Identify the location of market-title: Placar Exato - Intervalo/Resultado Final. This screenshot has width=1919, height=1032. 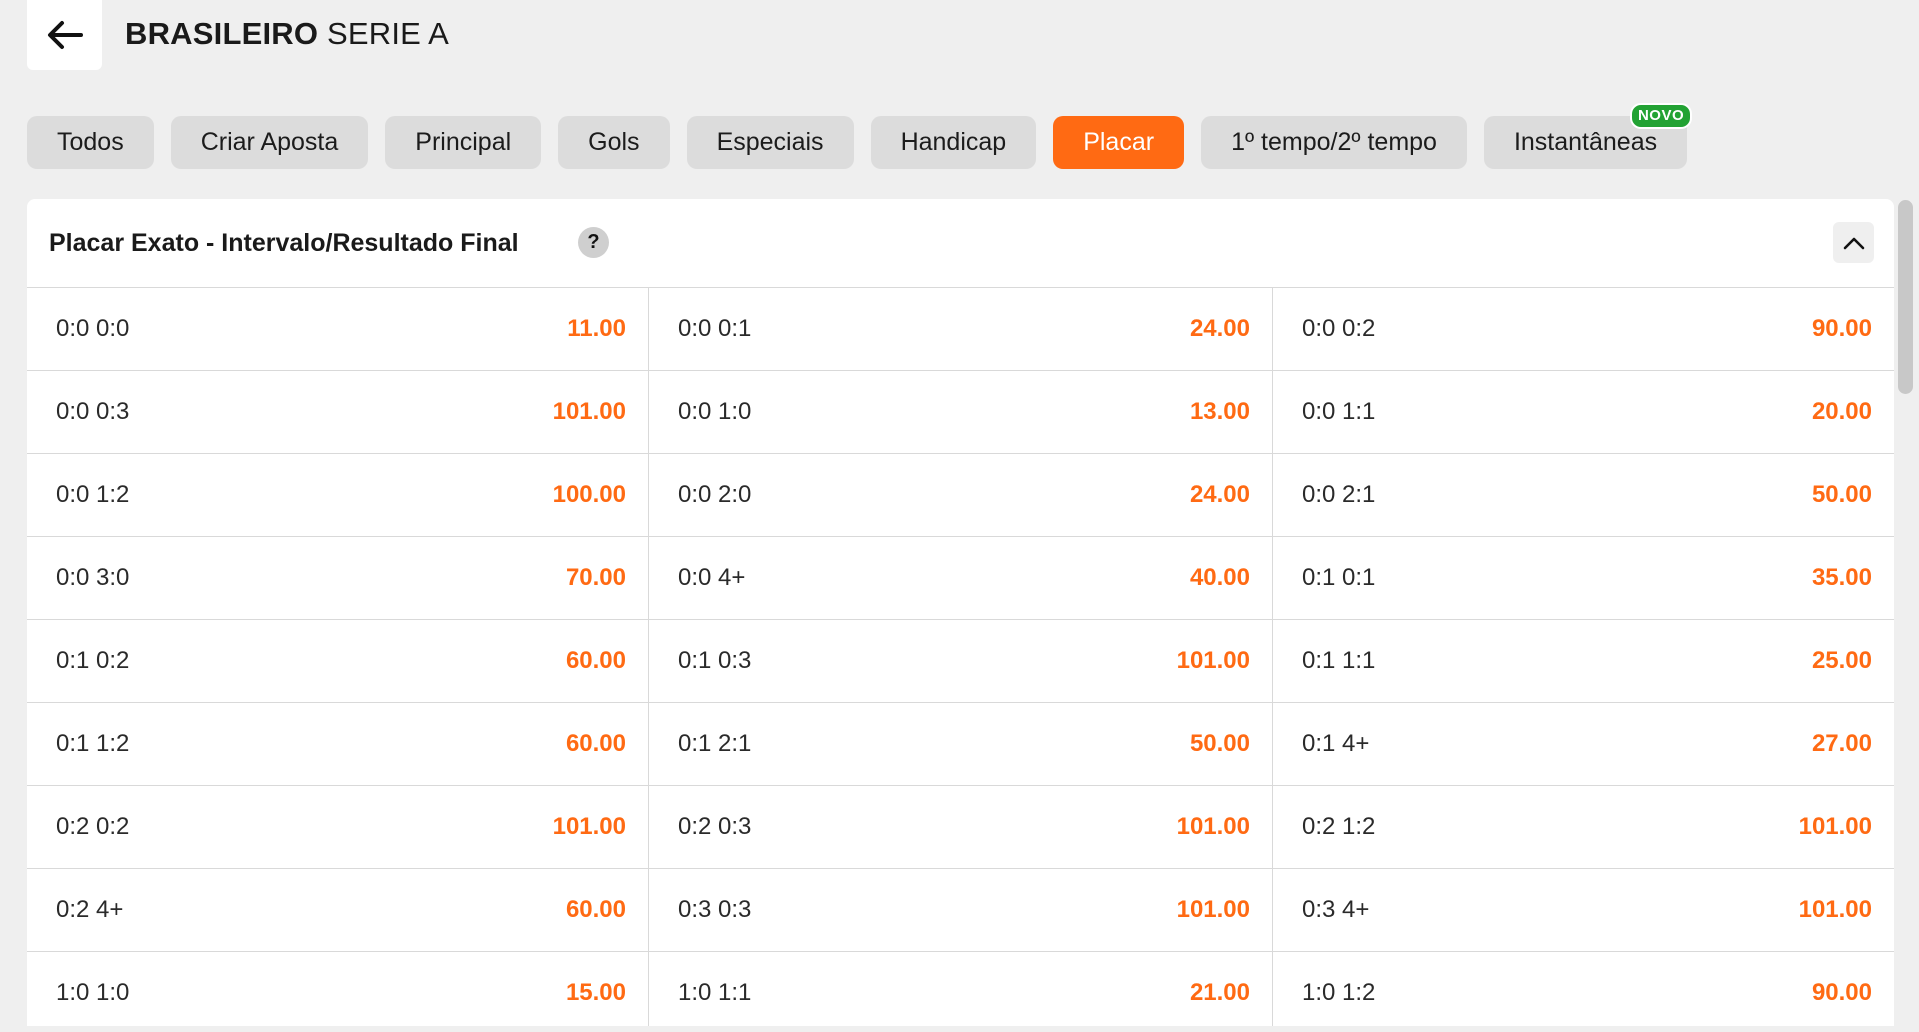
(284, 243).